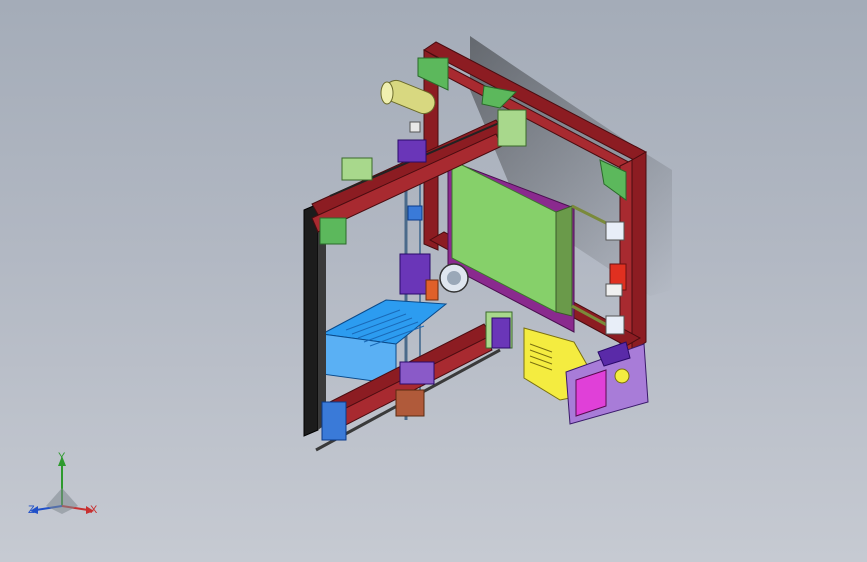 This screenshot has width=867, height=562. Describe the element at coordinates (622, 376) in the screenshot. I see `lcd-knob` at that location.